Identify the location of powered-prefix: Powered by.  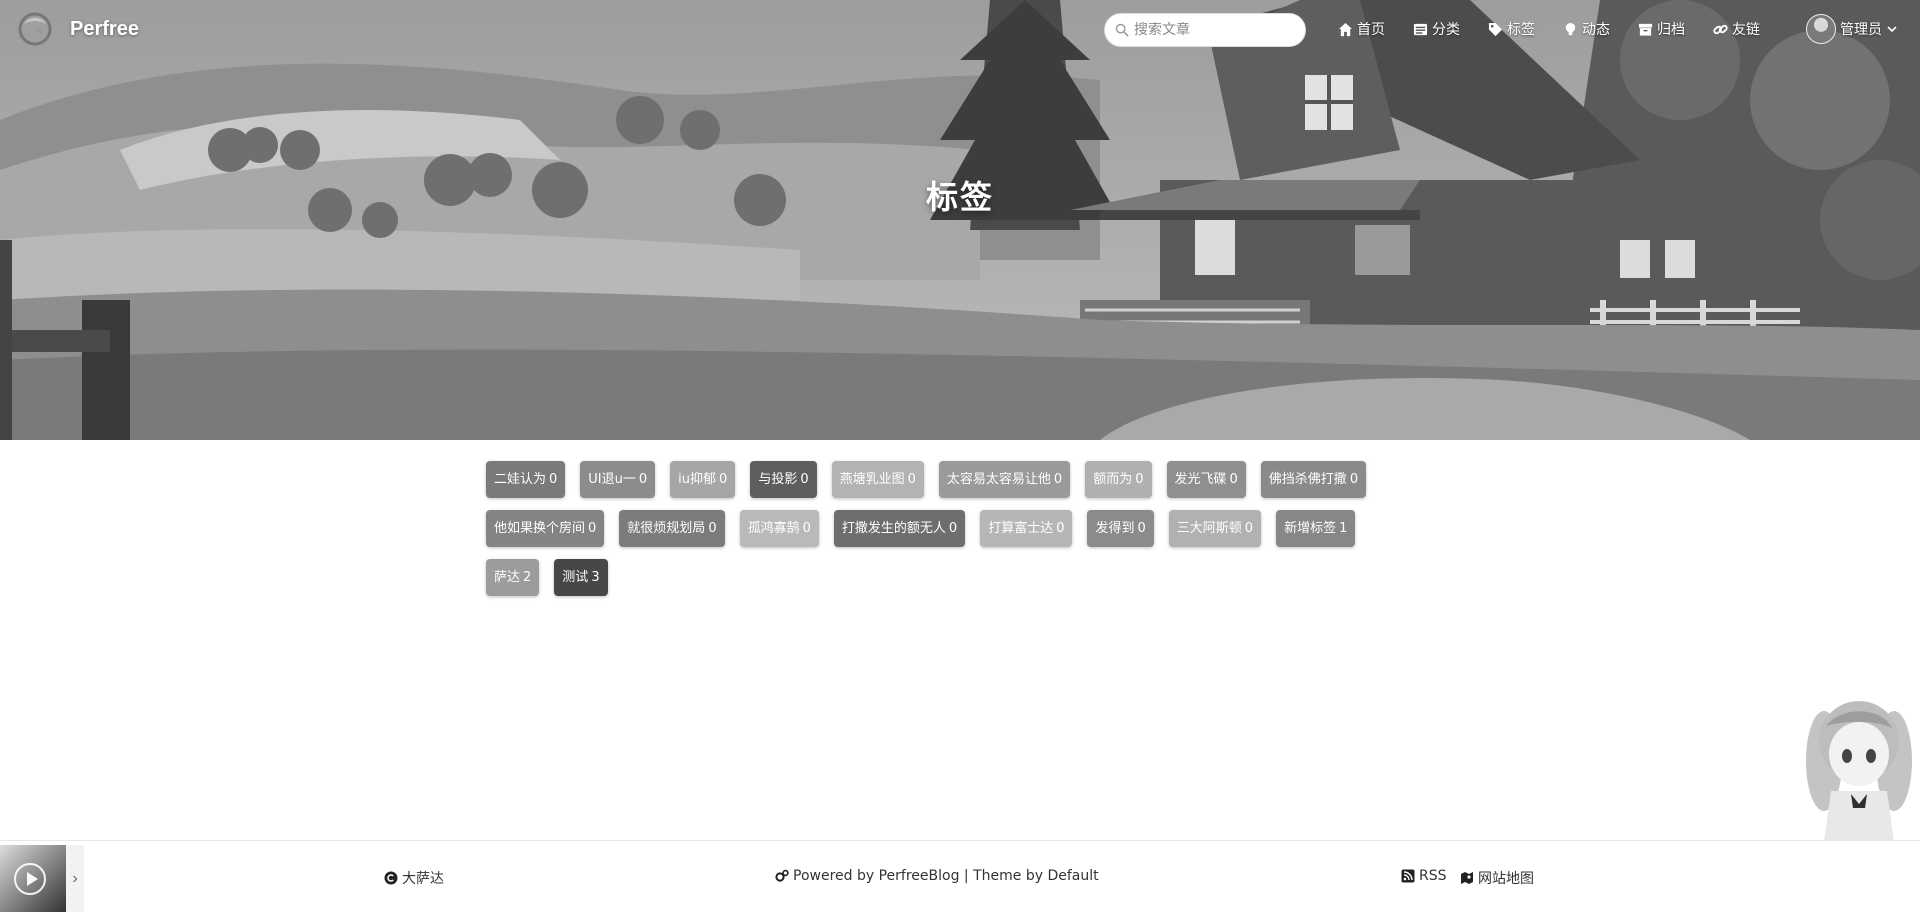
(836, 876).